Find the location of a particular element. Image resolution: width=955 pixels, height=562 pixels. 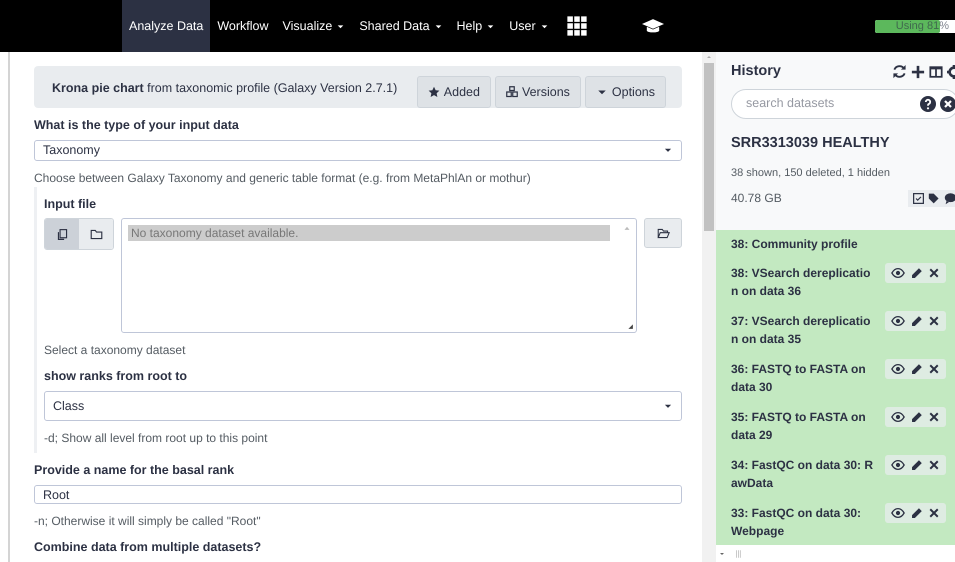

dataset-title: 37: VSearch dereplication on data 35 is located at coordinates (803, 330).